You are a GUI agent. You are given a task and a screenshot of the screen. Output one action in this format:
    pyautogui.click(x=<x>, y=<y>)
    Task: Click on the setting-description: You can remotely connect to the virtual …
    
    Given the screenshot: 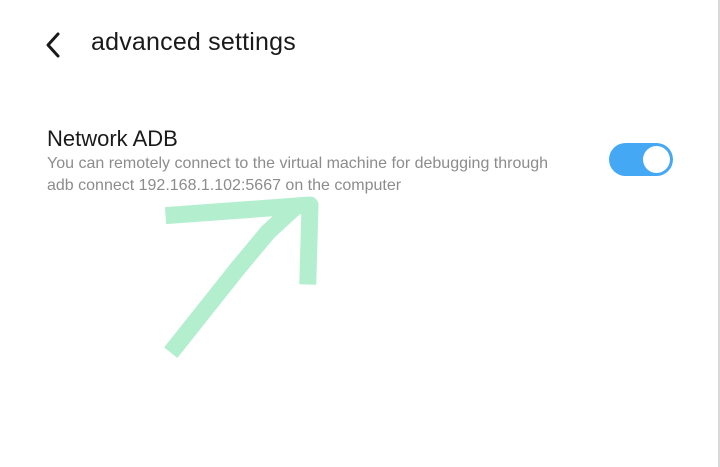 What is the action you would take?
    pyautogui.click(x=298, y=174)
    